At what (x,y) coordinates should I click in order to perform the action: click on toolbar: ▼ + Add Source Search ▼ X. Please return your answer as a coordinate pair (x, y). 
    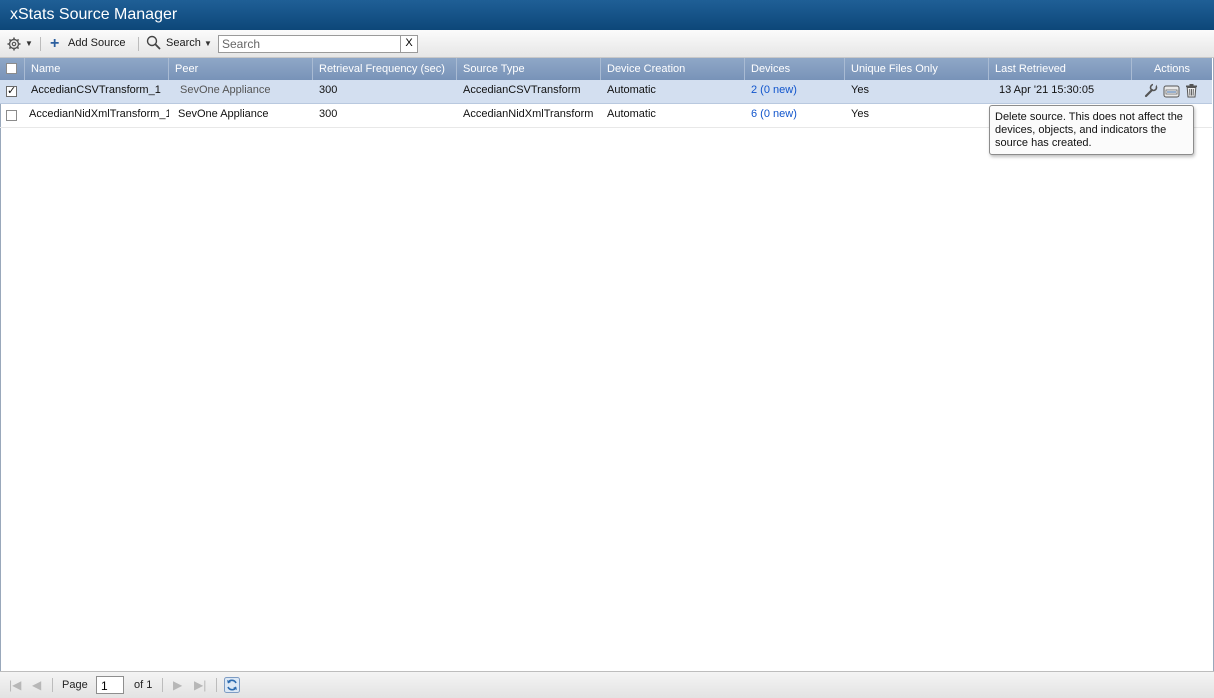
    Looking at the image, I should click on (607, 44).